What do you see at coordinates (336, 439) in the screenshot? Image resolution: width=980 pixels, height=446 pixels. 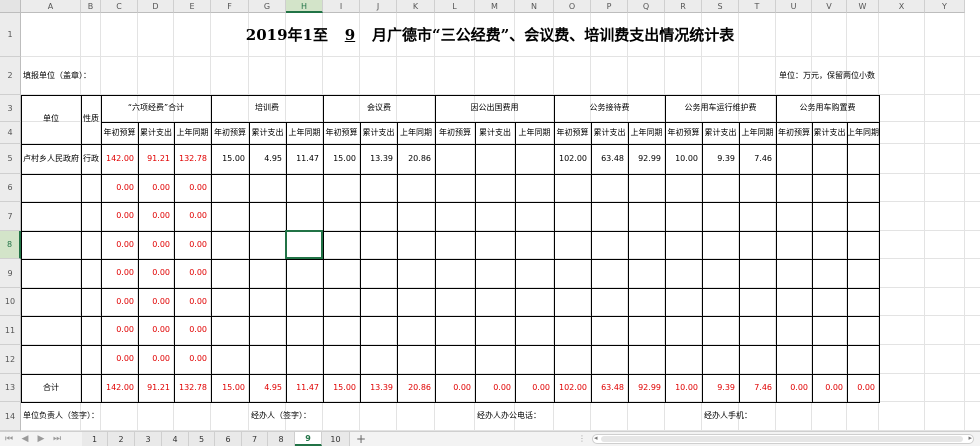 I see `sheet-tab-10: 10` at bounding box center [336, 439].